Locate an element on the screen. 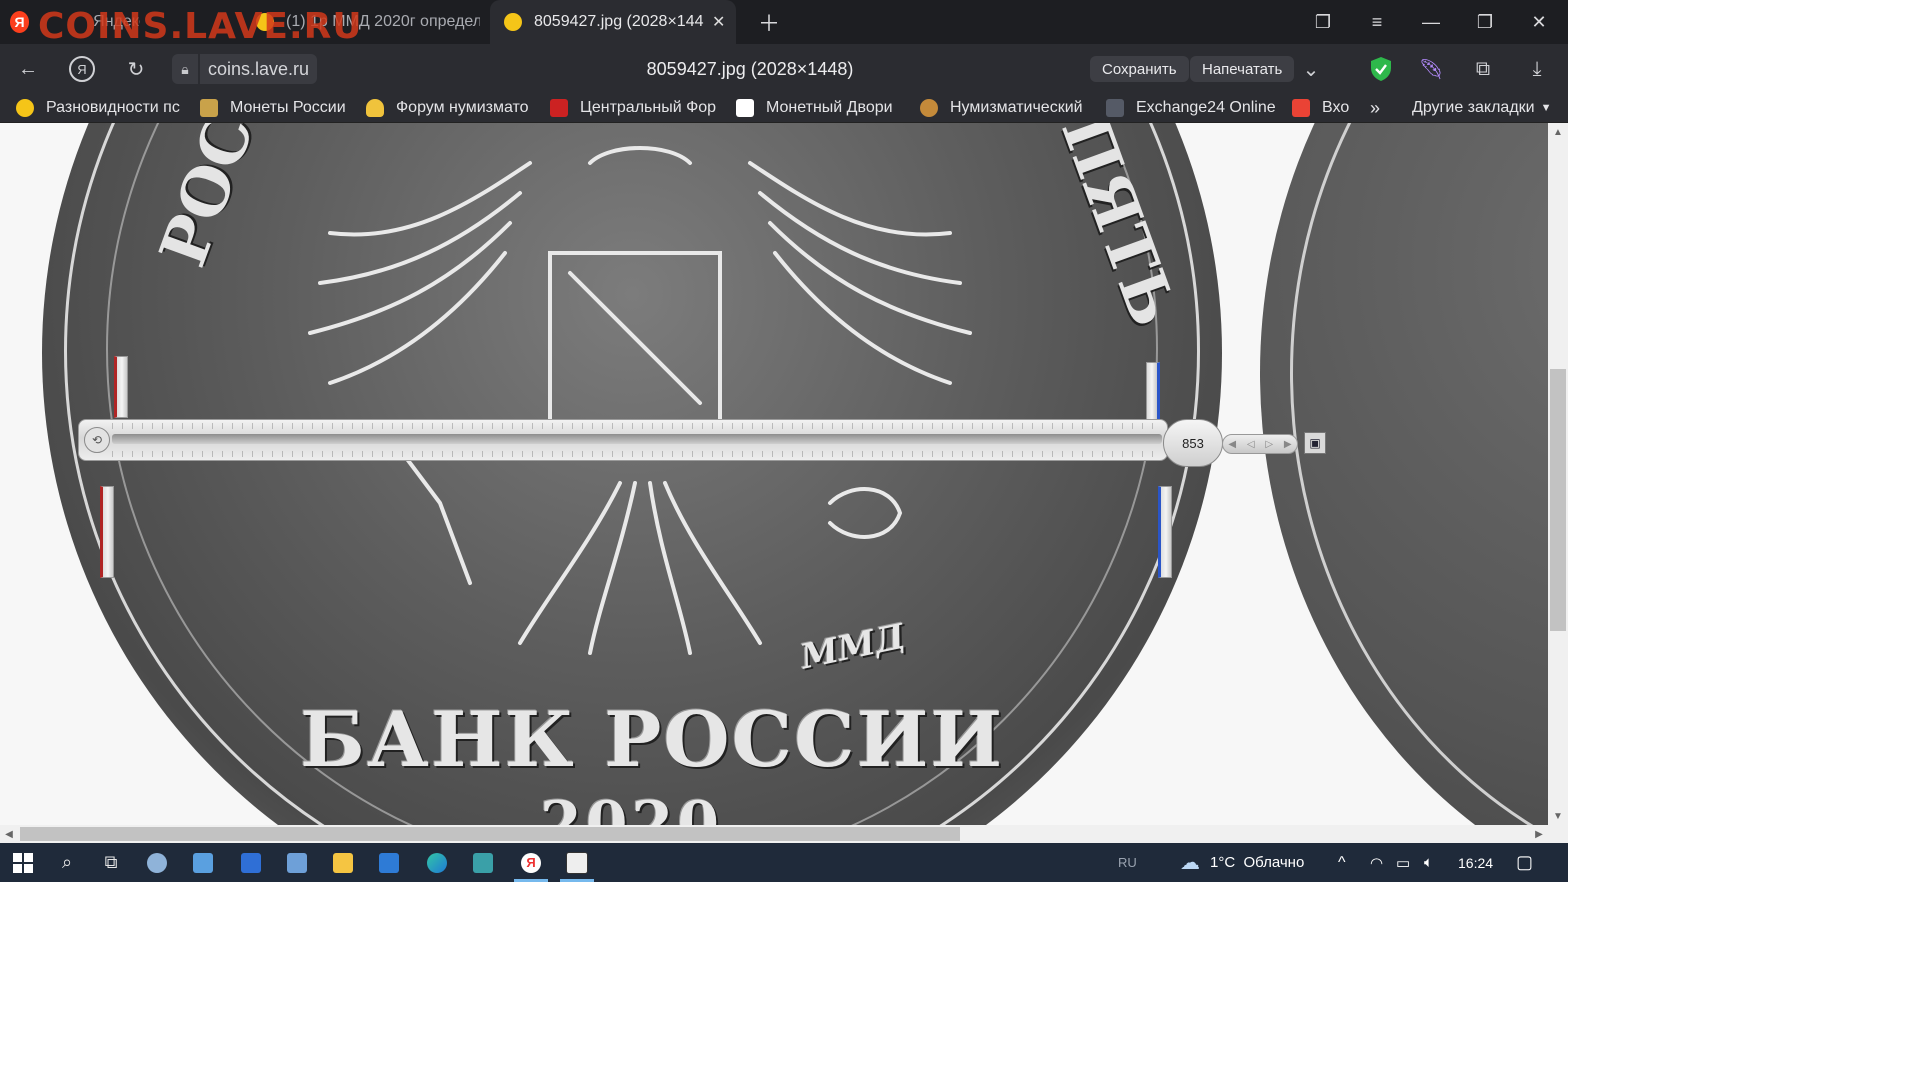  bookmark-item: Разновидности пс is located at coordinates (99, 108).